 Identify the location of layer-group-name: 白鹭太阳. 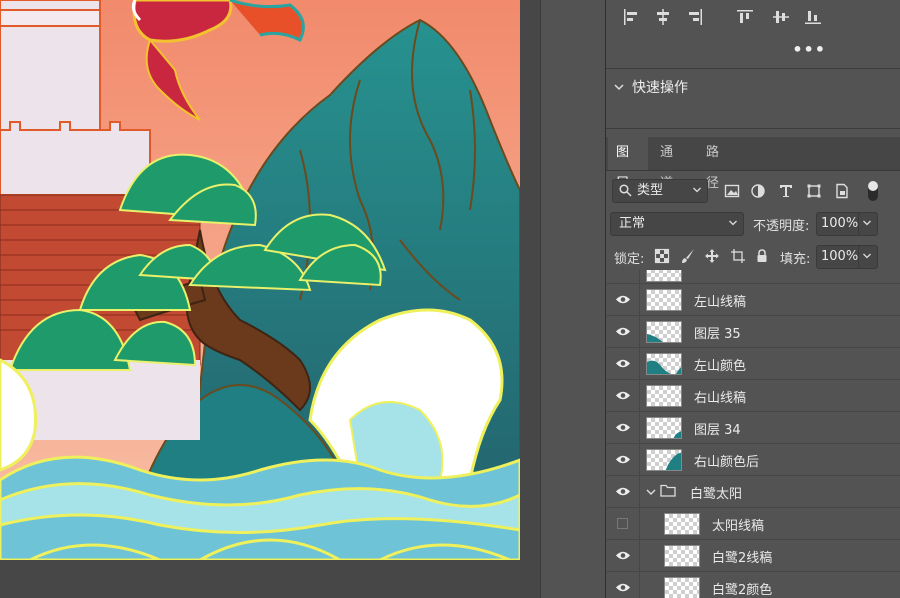
(716, 492).